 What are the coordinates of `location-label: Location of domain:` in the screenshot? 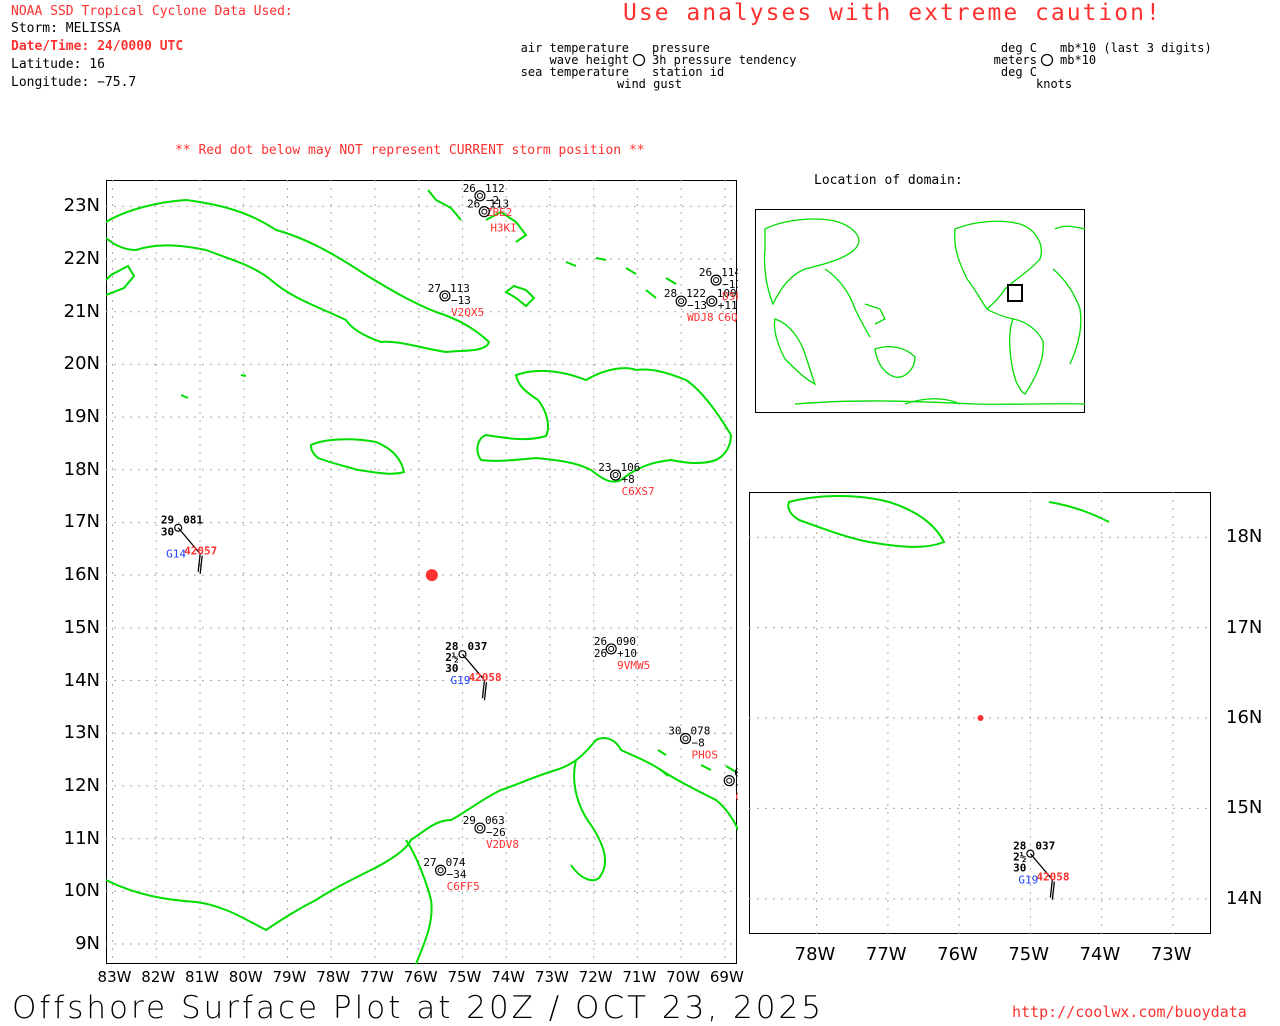 It's located at (888, 180).